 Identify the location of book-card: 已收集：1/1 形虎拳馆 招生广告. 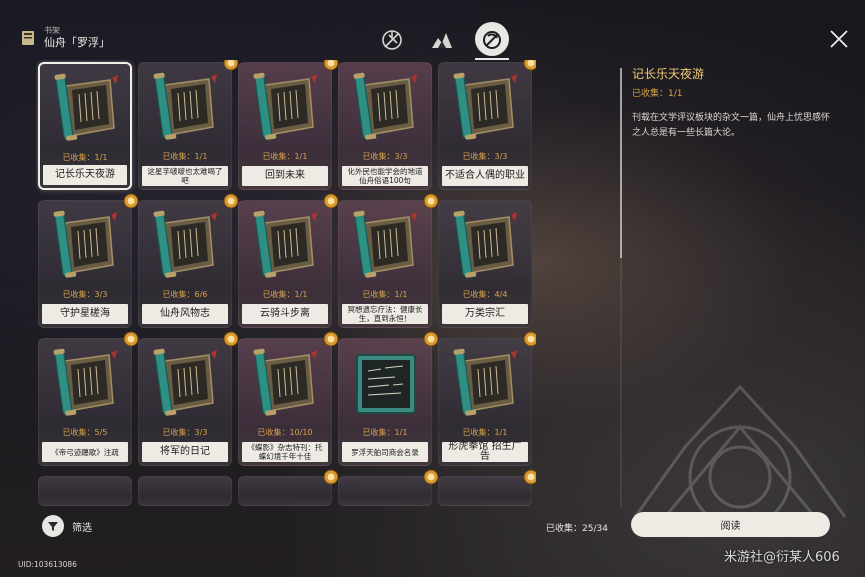
(487, 398).